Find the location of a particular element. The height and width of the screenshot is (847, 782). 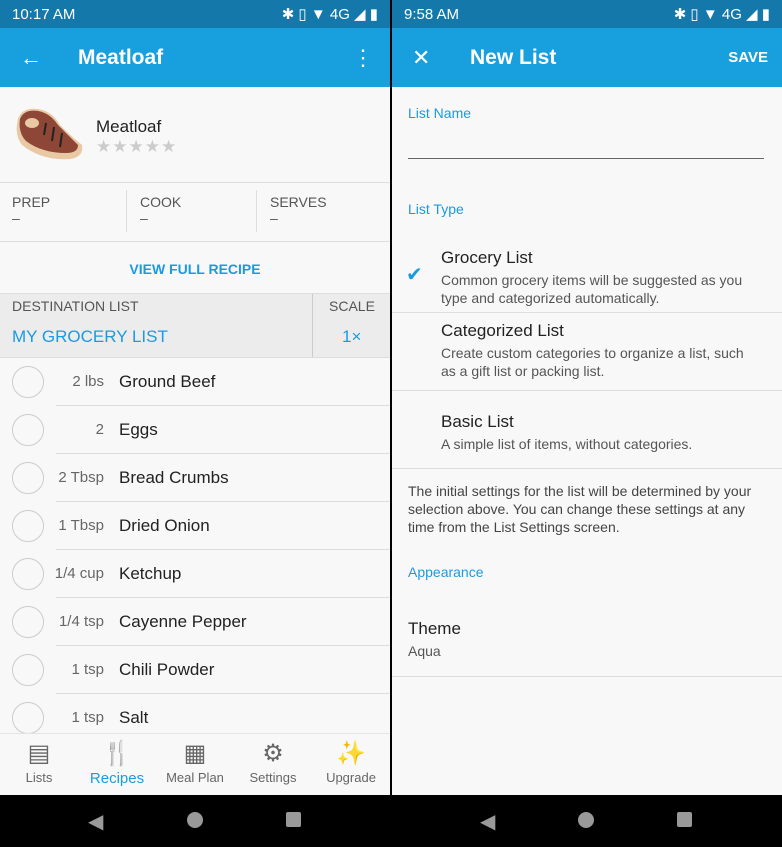

tab-upgrade: ✨ Upgrade is located at coordinates (351, 764).